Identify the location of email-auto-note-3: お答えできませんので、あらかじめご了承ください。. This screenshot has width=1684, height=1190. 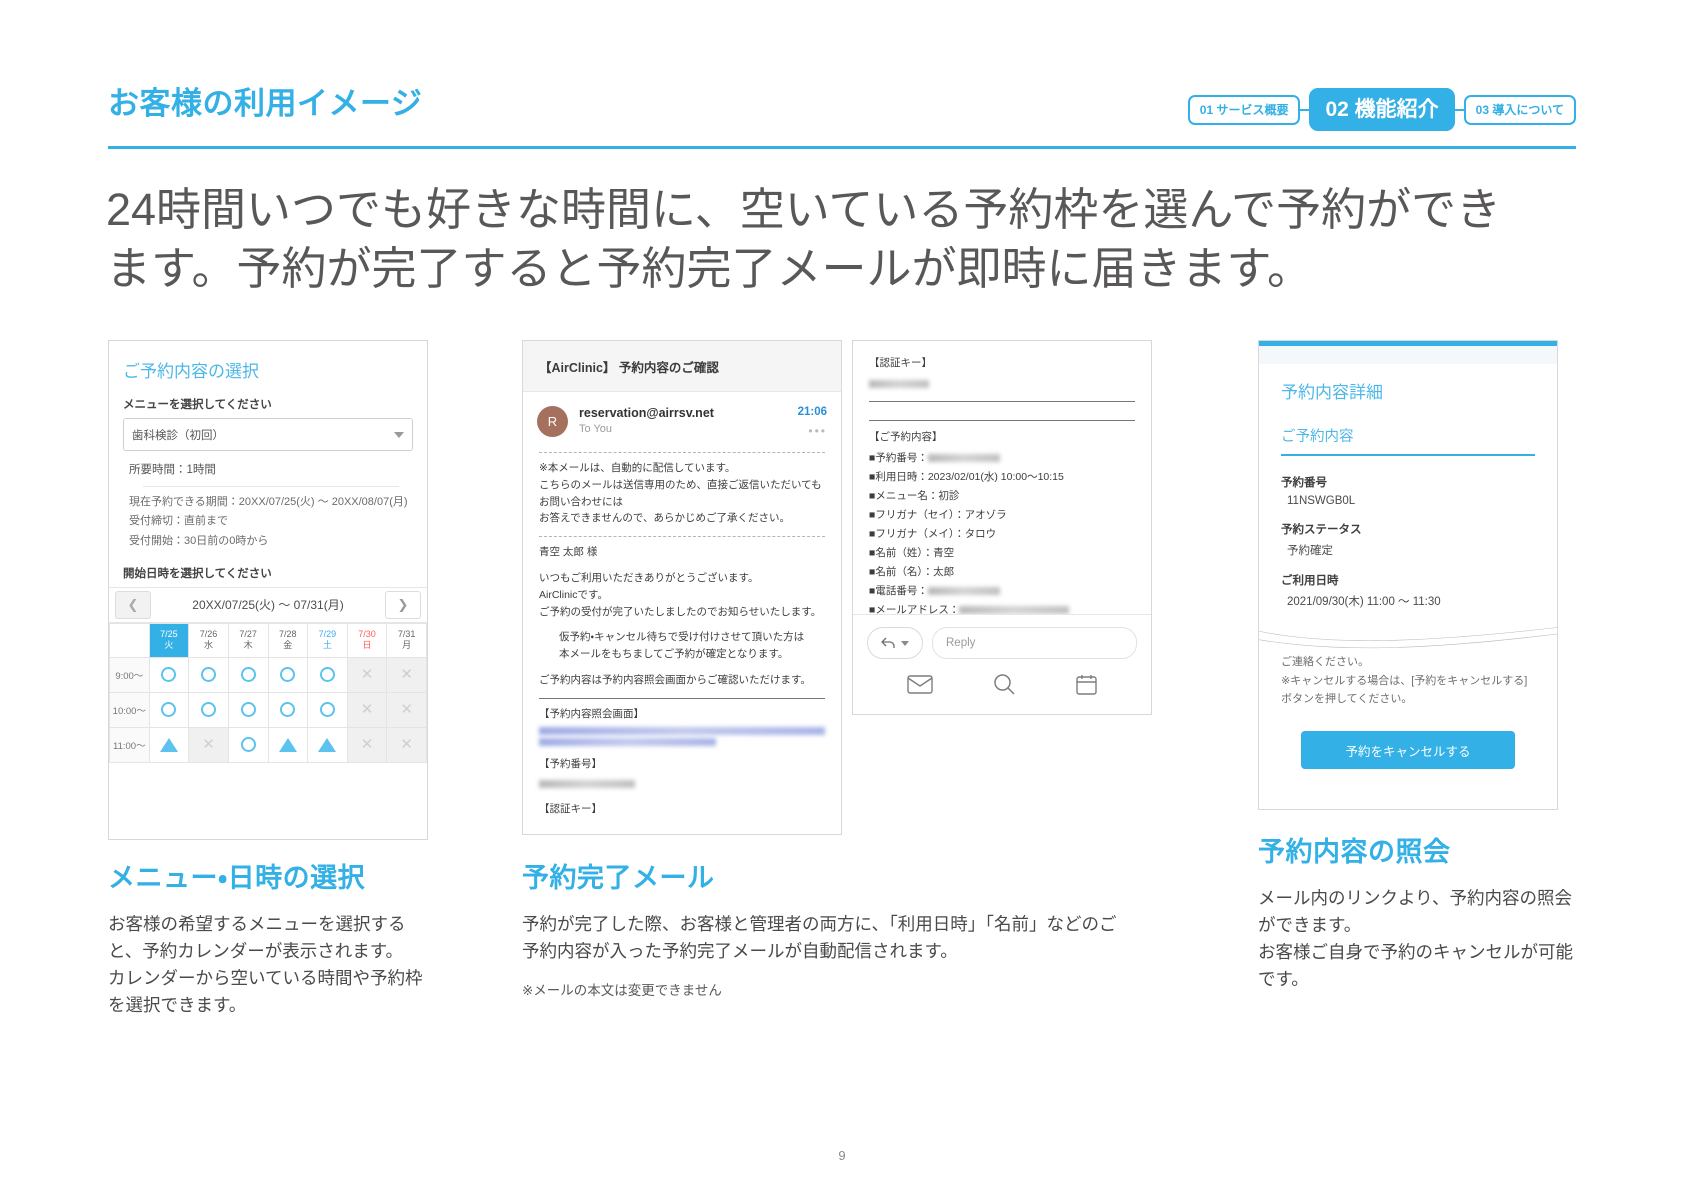
(664, 518).